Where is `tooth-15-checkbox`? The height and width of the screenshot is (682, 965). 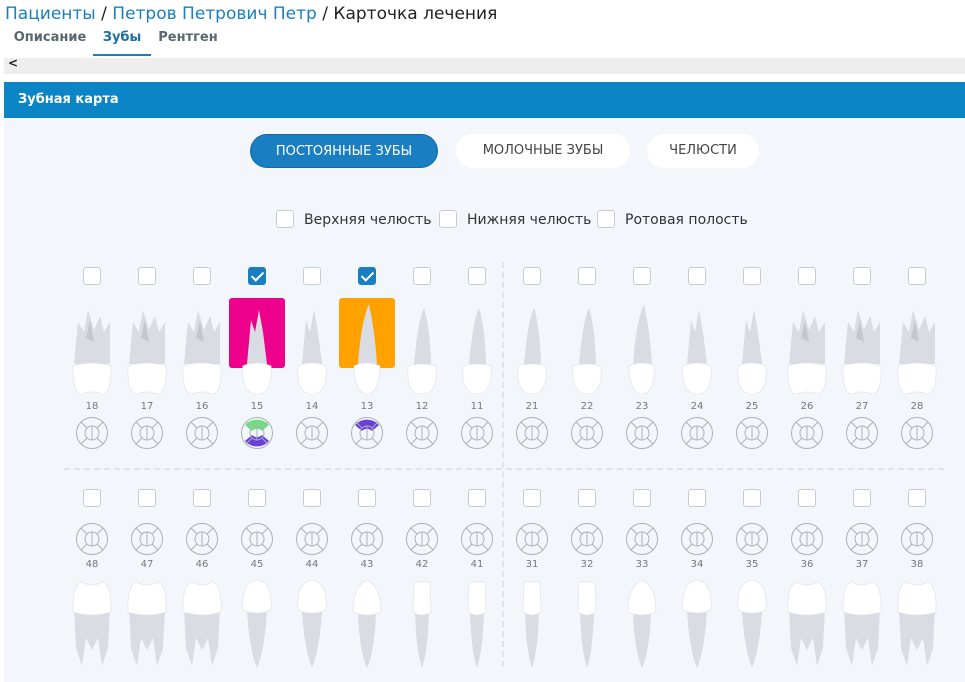
tooth-15-checkbox is located at coordinates (257, 276).